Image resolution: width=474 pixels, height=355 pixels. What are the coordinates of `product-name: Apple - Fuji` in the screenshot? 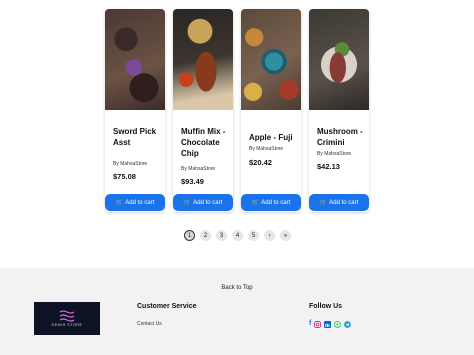 It's located at (274, 137).